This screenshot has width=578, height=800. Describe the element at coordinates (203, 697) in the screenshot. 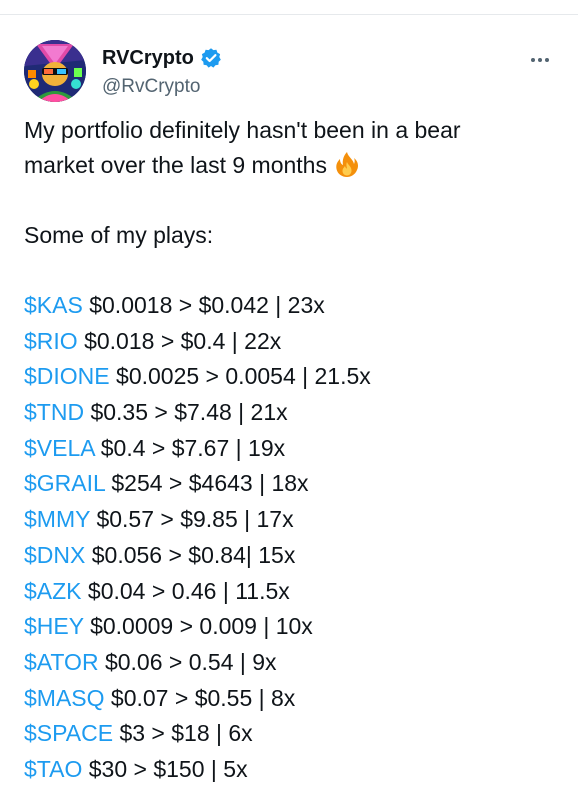

I see `play-detail: $0.07 > $0.55 | 8x` at that location.